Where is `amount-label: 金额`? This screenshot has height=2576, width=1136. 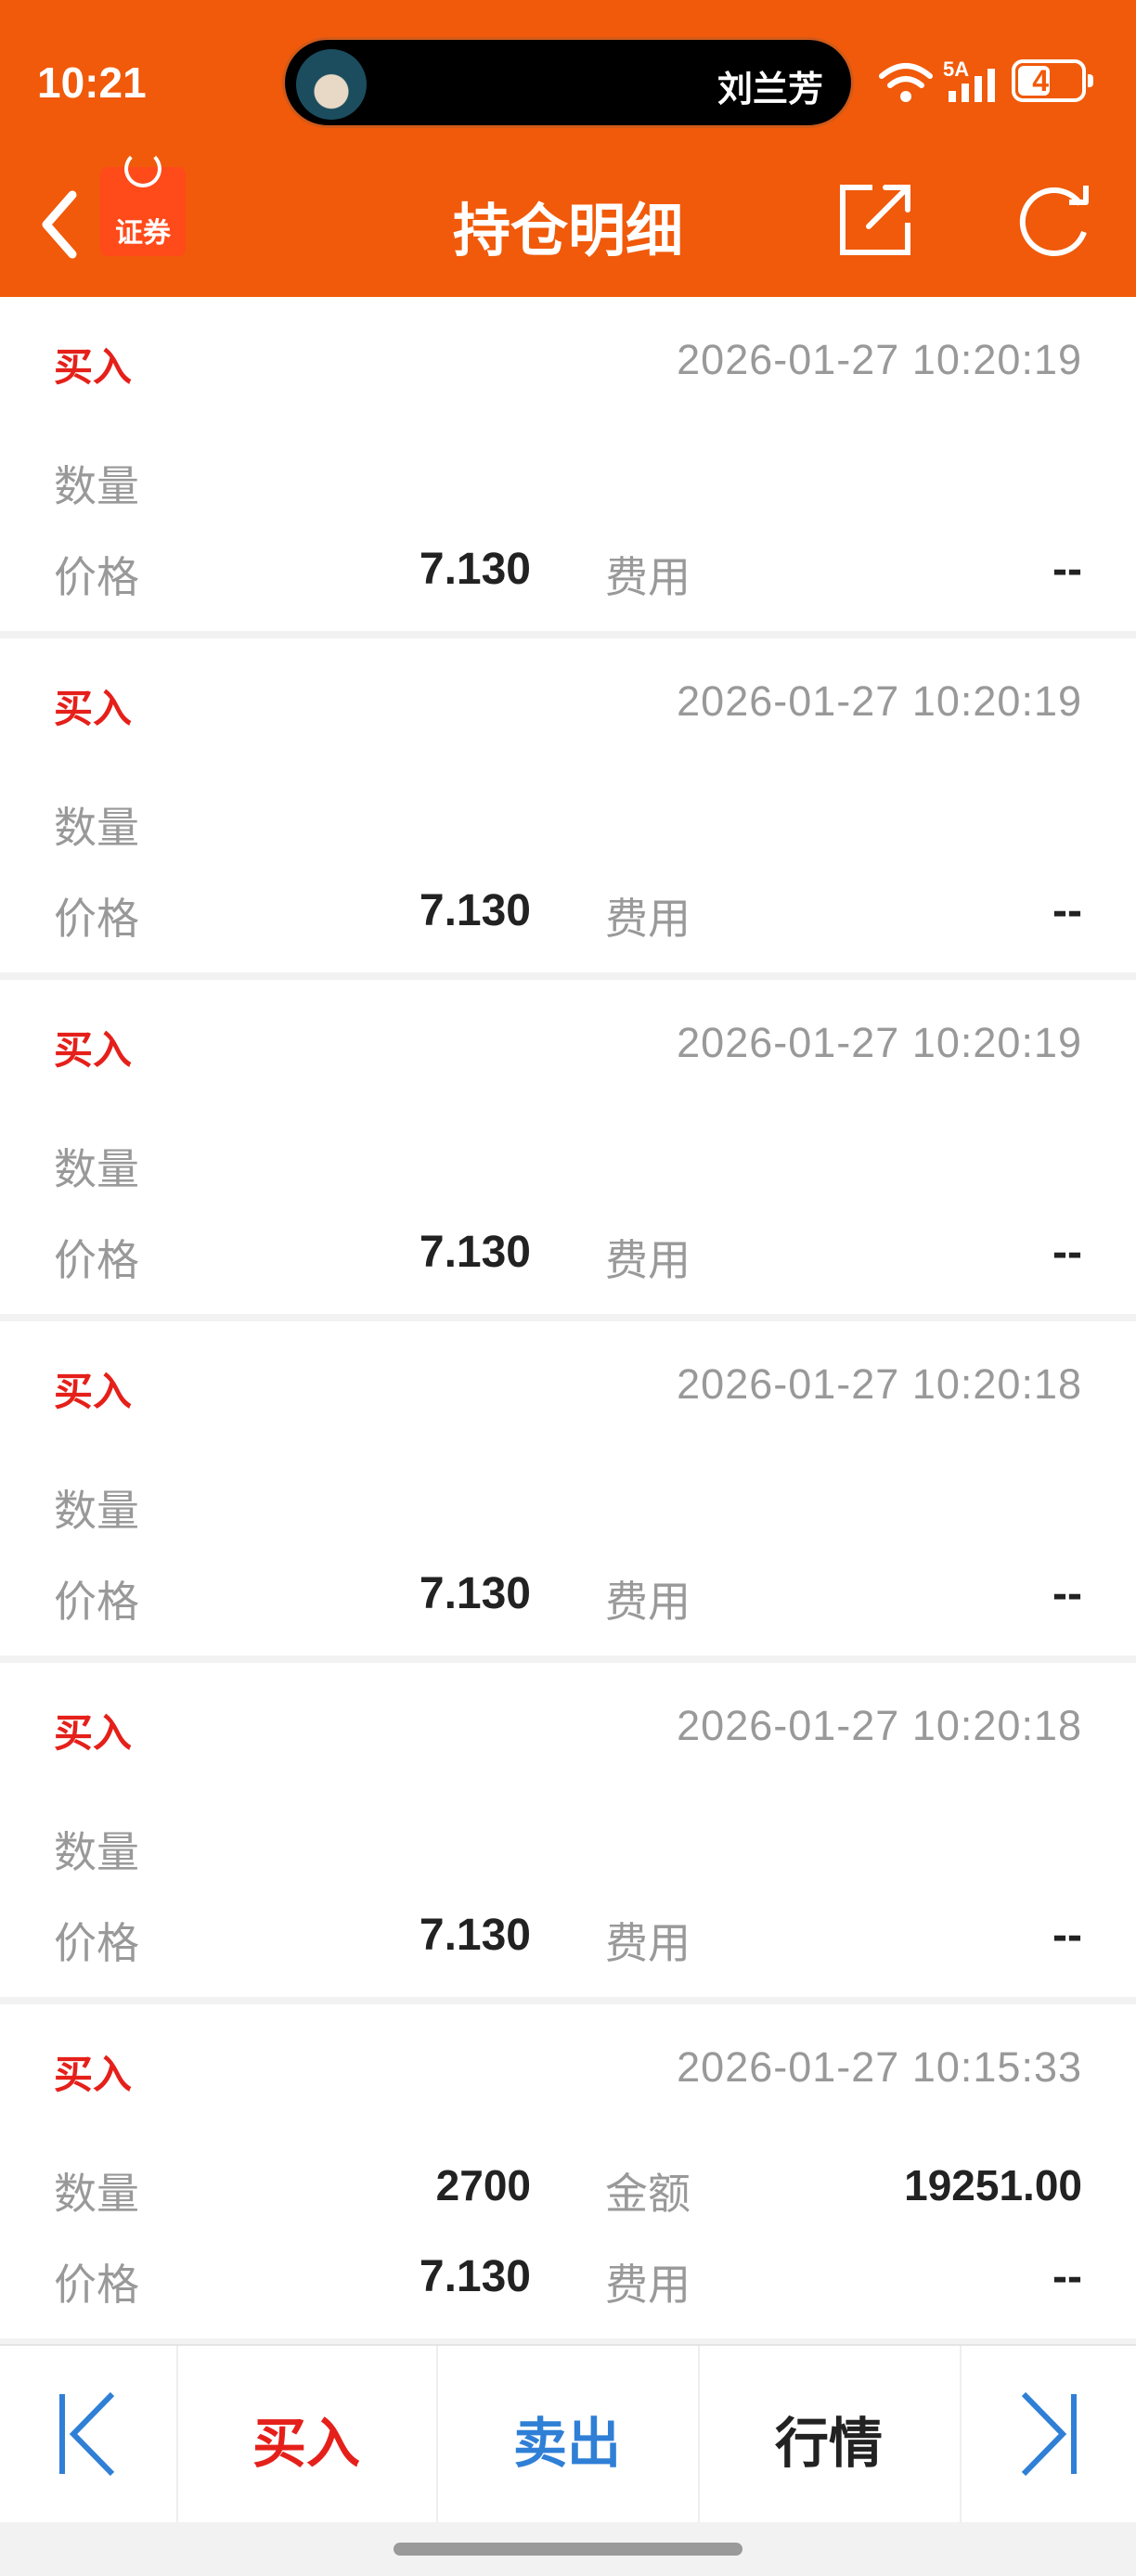 amount-label: 金额 is located at coordinates (648, 2194).